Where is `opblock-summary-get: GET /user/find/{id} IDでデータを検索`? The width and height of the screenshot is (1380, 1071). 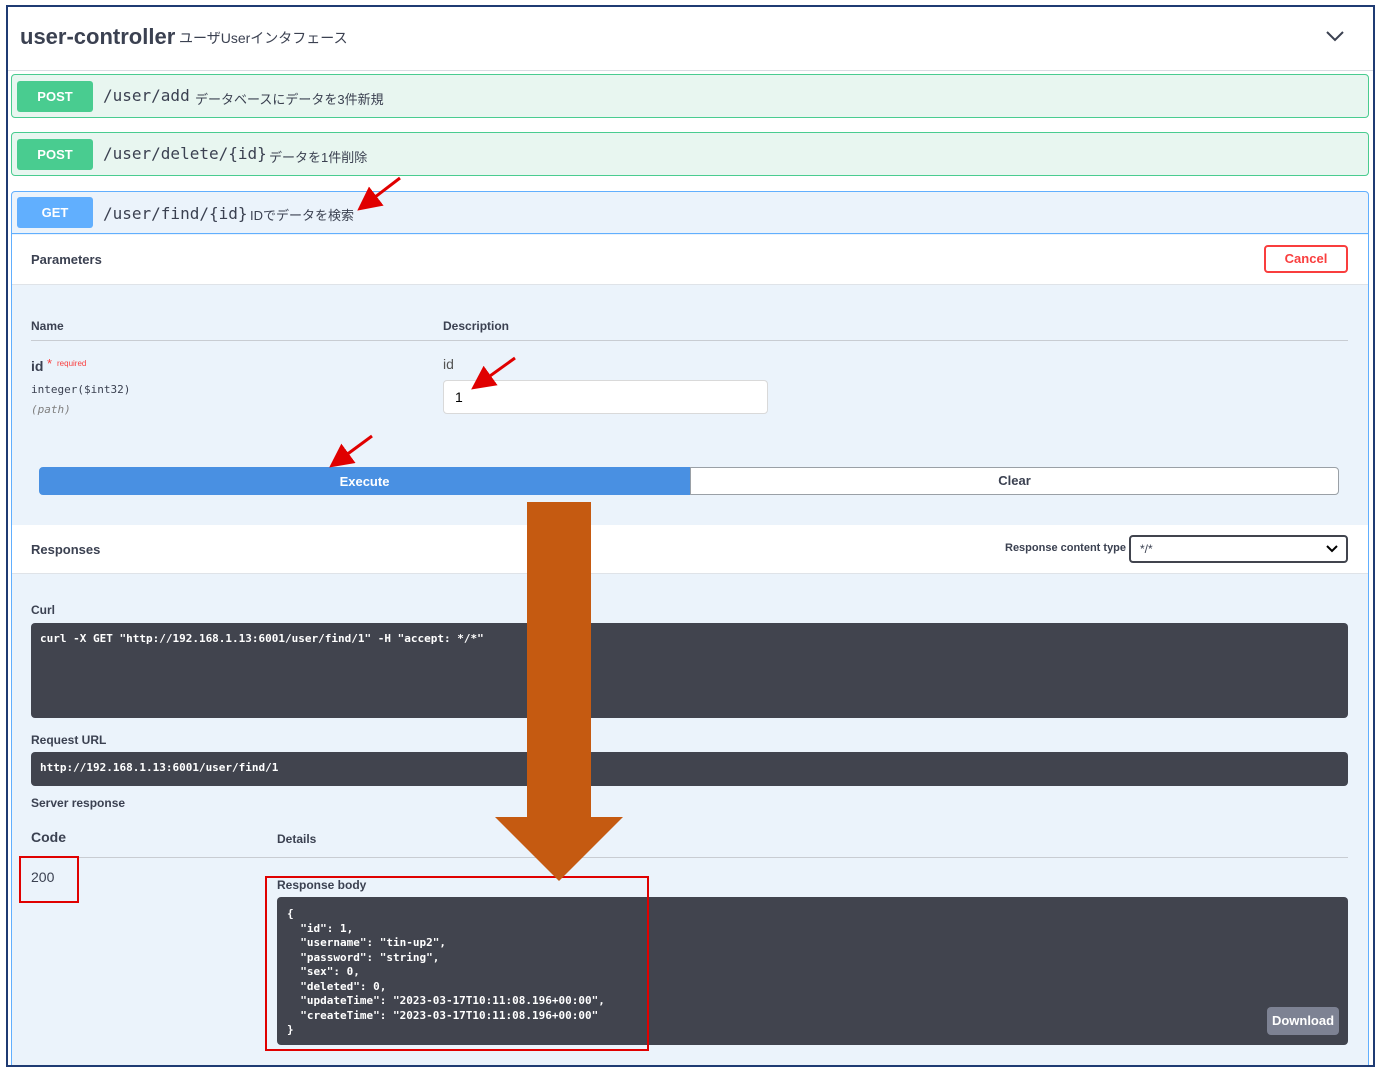
opblock-summary-get: GET /user/find/{id} IDでデータを検索 is located at coordinates (690, 213).